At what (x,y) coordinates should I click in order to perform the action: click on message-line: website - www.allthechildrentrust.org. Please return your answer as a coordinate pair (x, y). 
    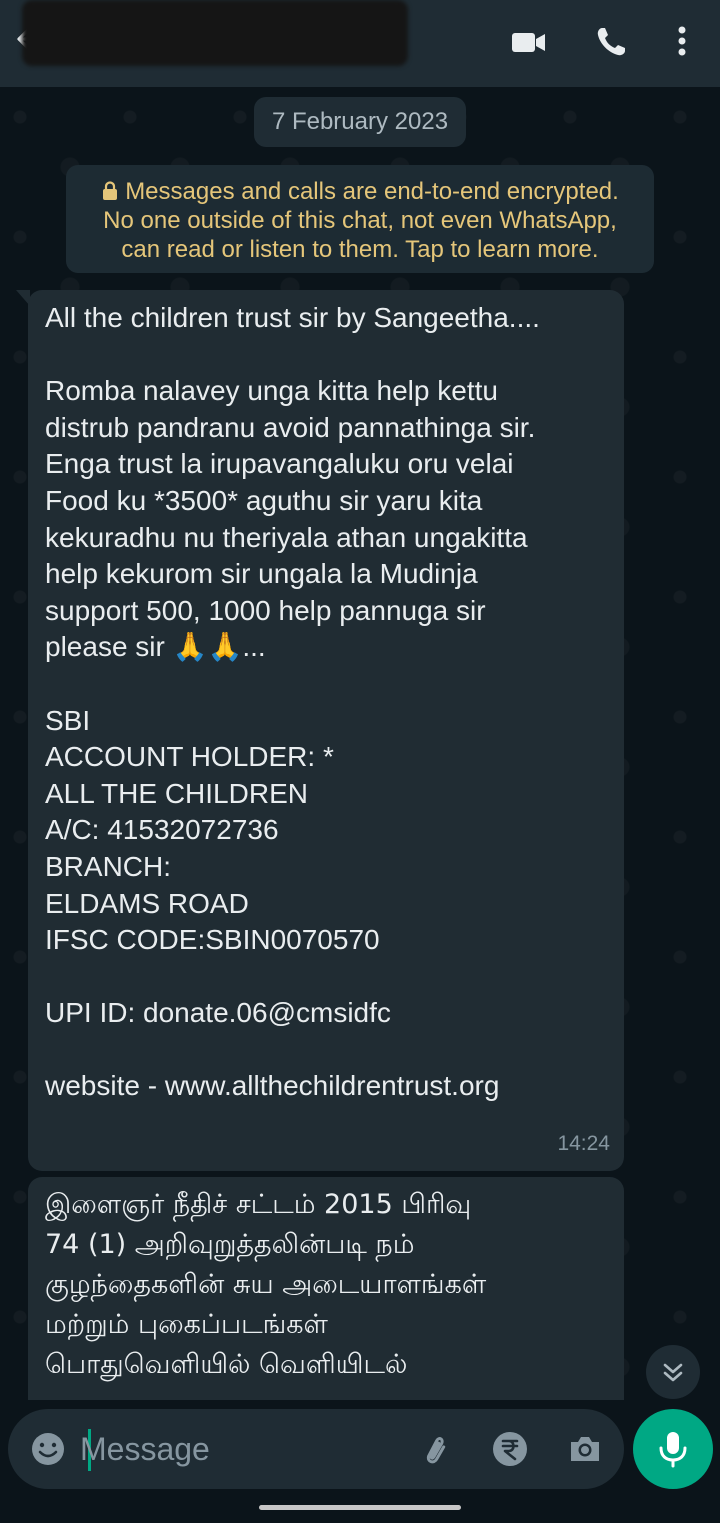
    Looking at the image, I should click on (272, 1086).